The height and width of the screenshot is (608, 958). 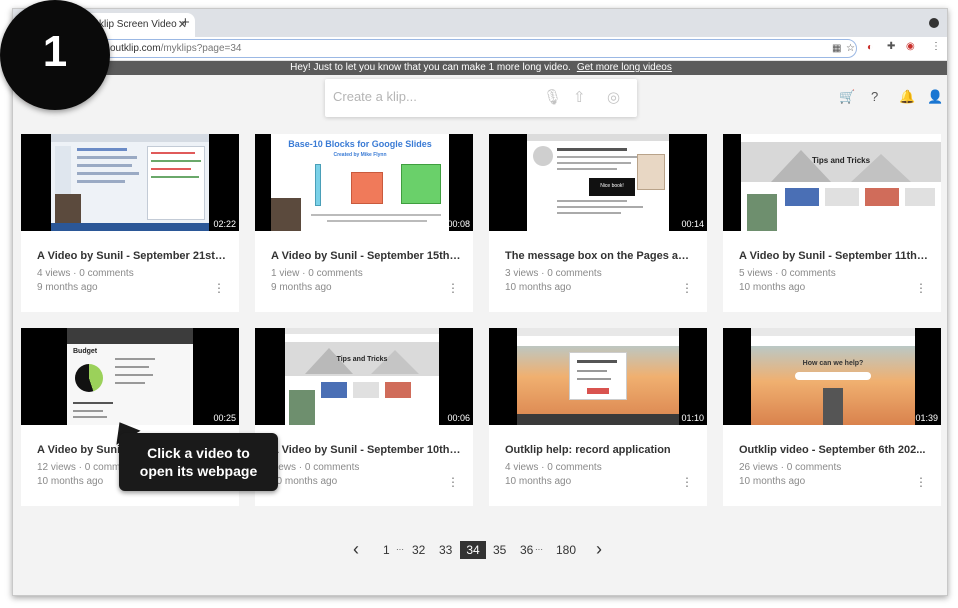 I want to click on callout-line-2: open its webpage, so click(x=198, y=471).